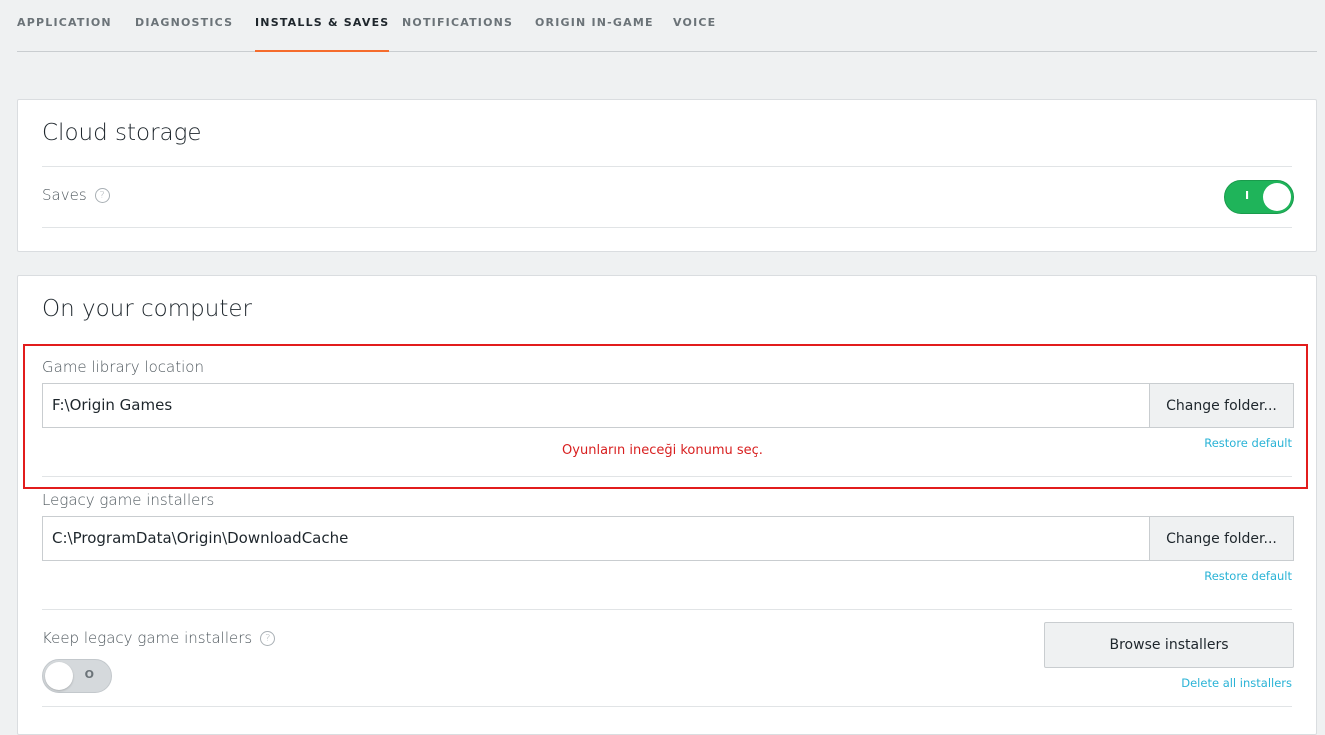  What do you see at coordinates (89, 674) in the screenshot?
I see `toggle-off-mark: O` at bounding box center [89, 674].